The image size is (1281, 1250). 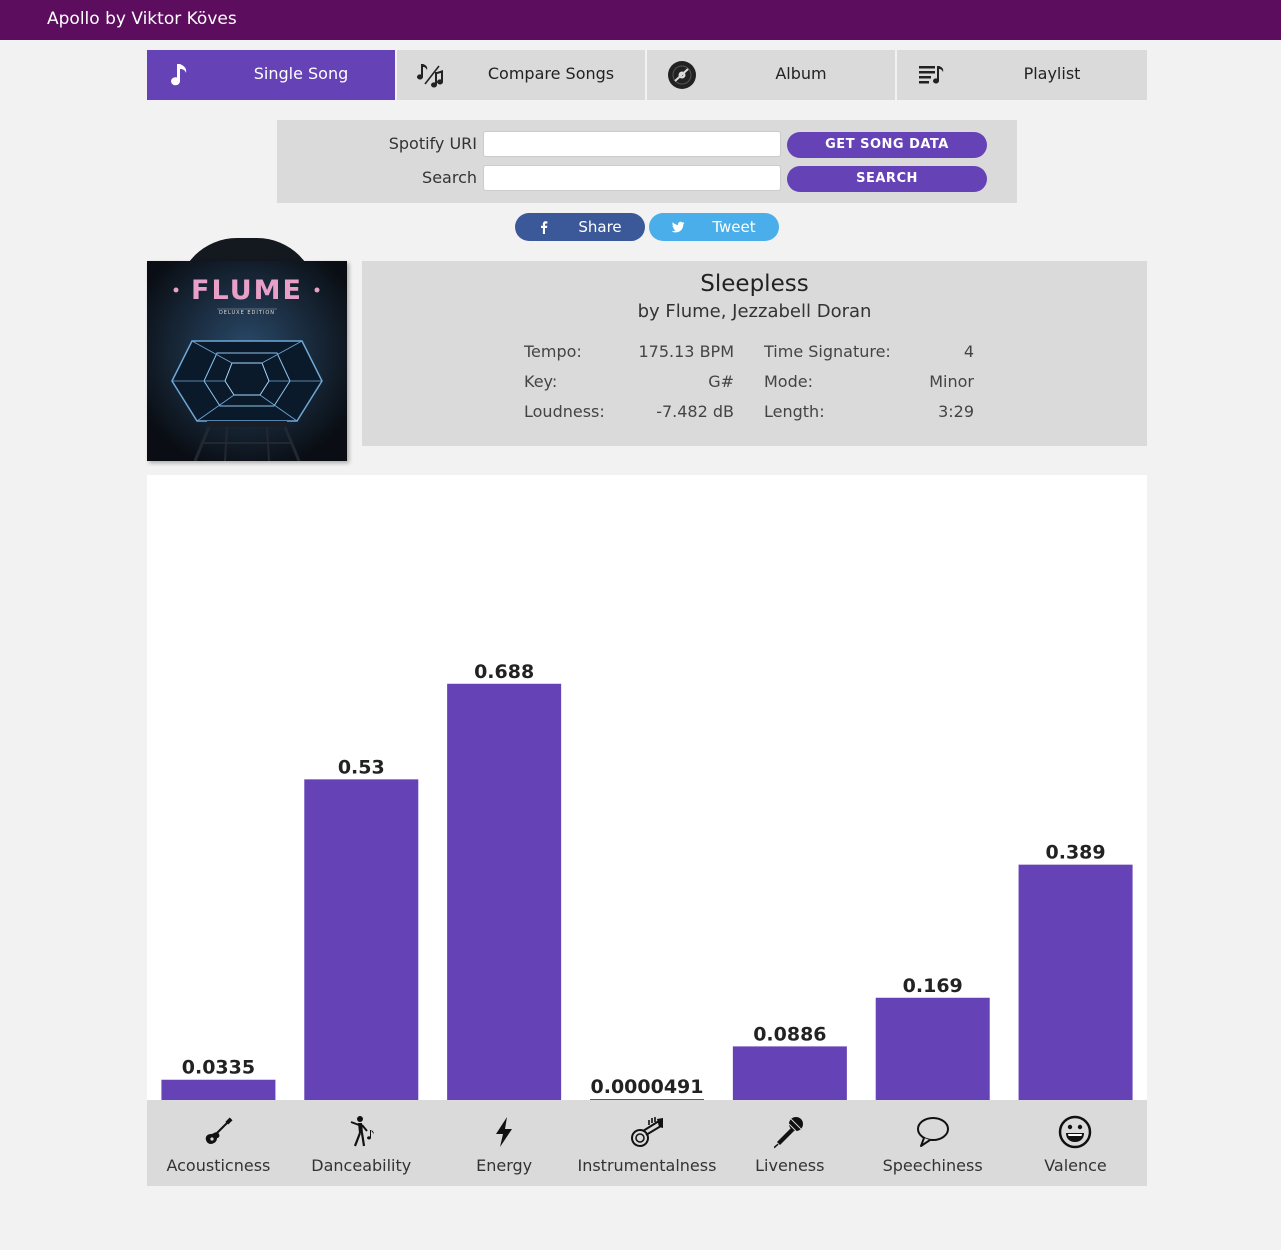 I want to click on feature-label: Acousticness, so click(x=218, y=1165).